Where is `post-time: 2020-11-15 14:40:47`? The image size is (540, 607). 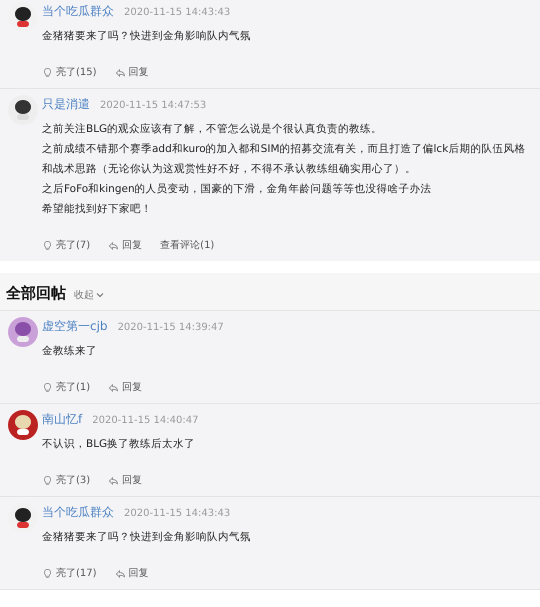
post-time: 2020-11-15 14:40:47 is located at coordinates (145, 420).